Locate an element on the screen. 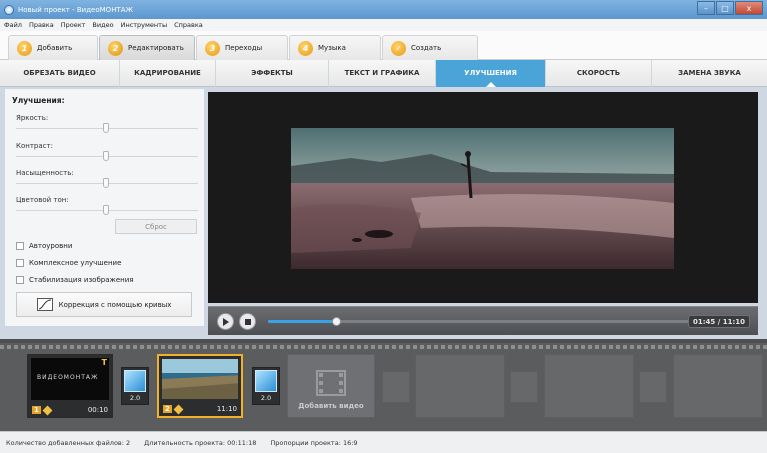 The width and height of the screenshot is (767, 453). hue-label: Цветовой тон: is located at coordinates (42, 200).